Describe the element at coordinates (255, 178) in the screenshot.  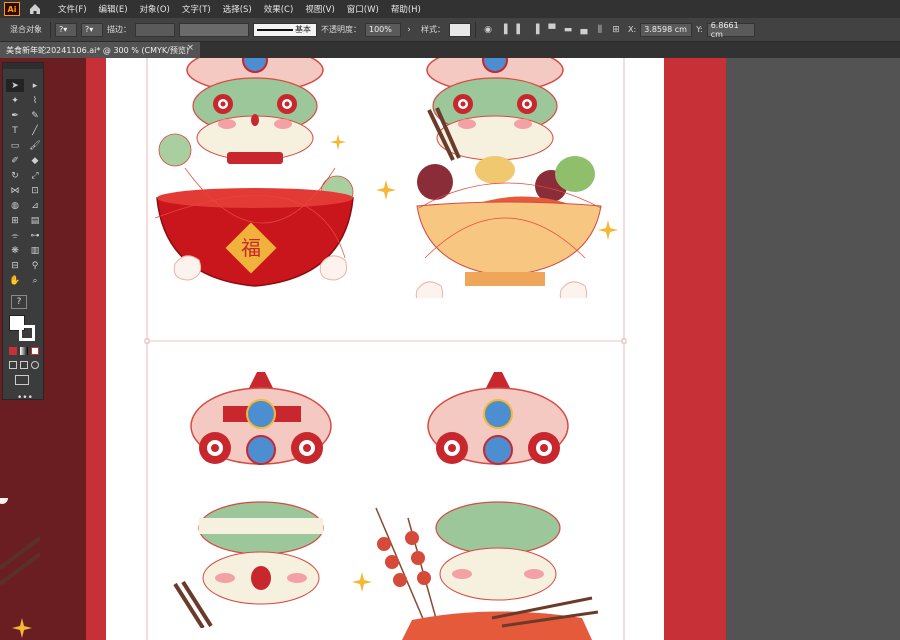
I see `snake-character-rice-bowl: 福` at that location.